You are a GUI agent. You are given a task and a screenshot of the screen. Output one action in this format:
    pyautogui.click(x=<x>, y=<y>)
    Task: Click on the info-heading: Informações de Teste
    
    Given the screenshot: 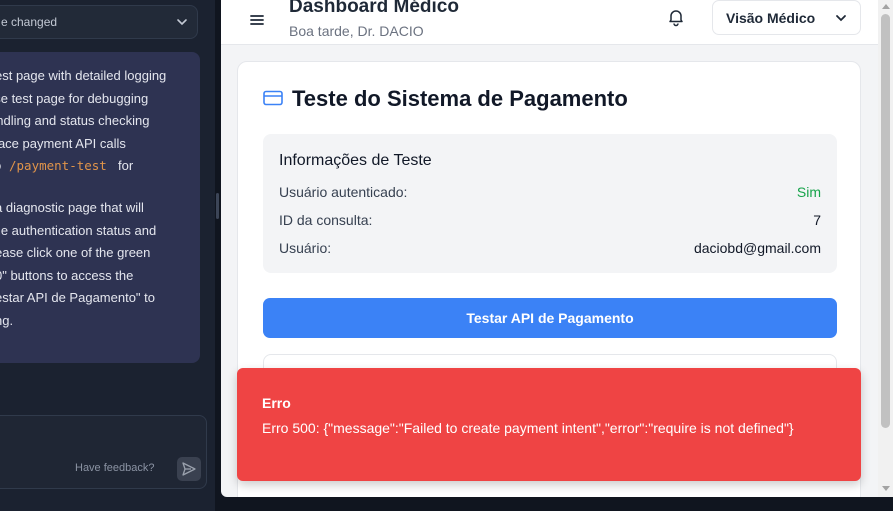 What is the action you would take?
    pyautogui.click(x=355, y=160)
    